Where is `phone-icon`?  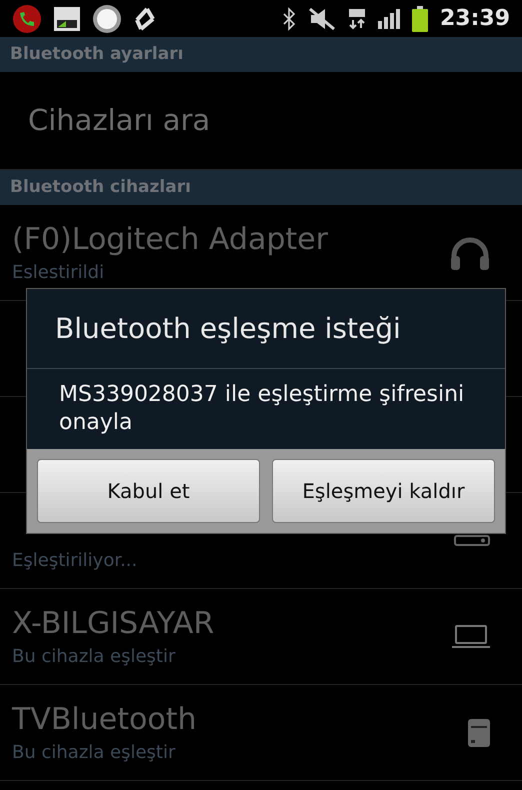
phone-icon is located at coordinates (479, 732).